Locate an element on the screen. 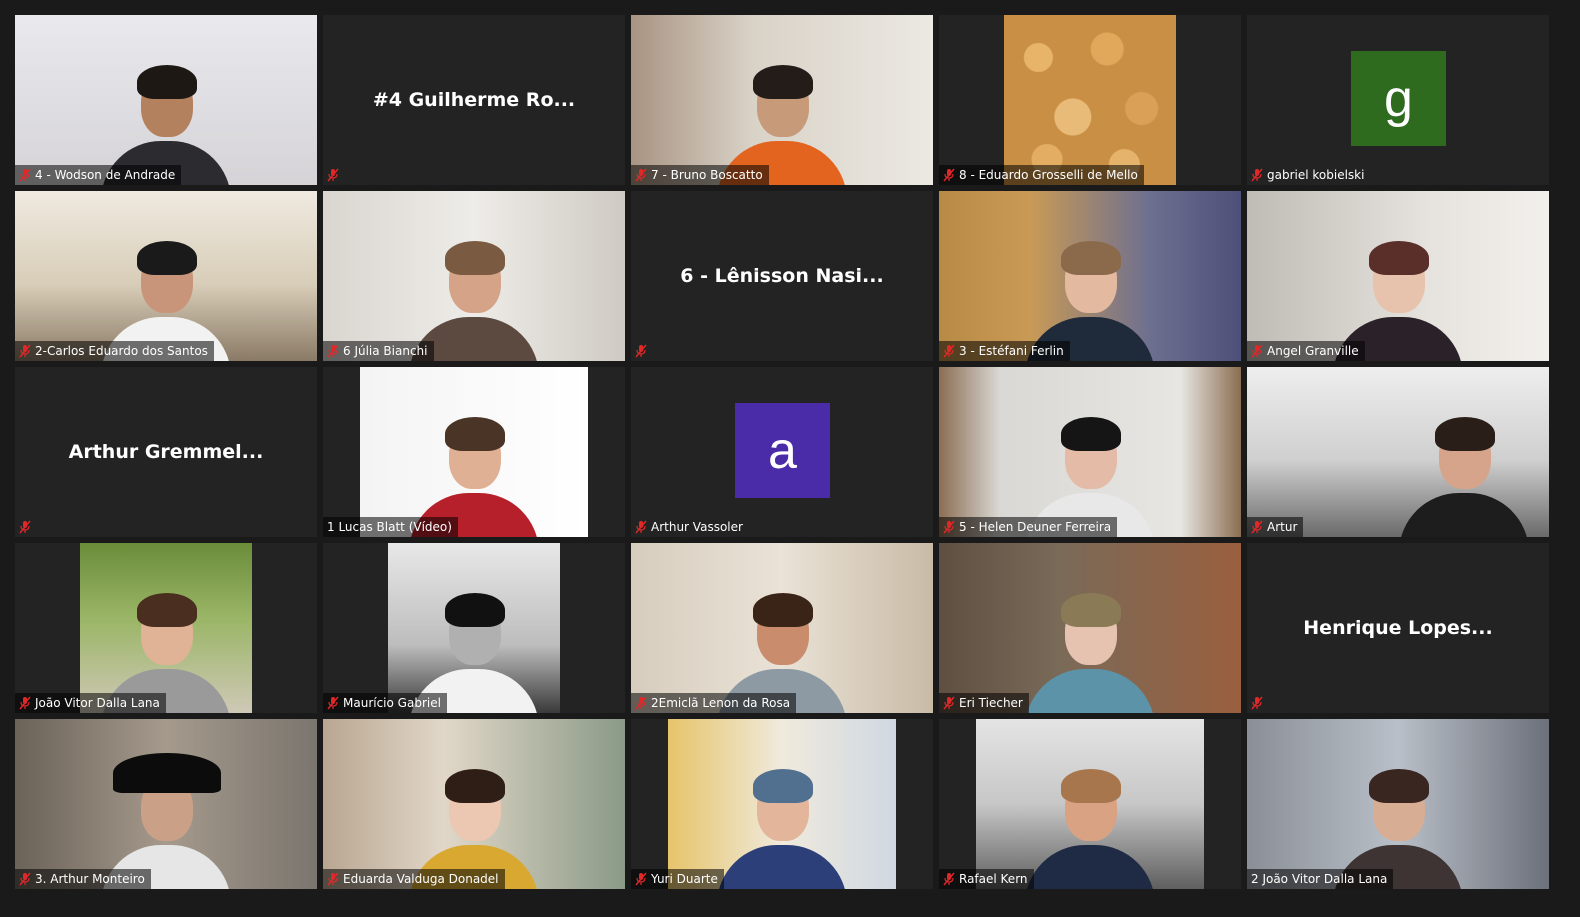 This screenshot has width=1580, height=917. participant-name: 6 Júlia Bianchi is located at coordinates (385, 351).